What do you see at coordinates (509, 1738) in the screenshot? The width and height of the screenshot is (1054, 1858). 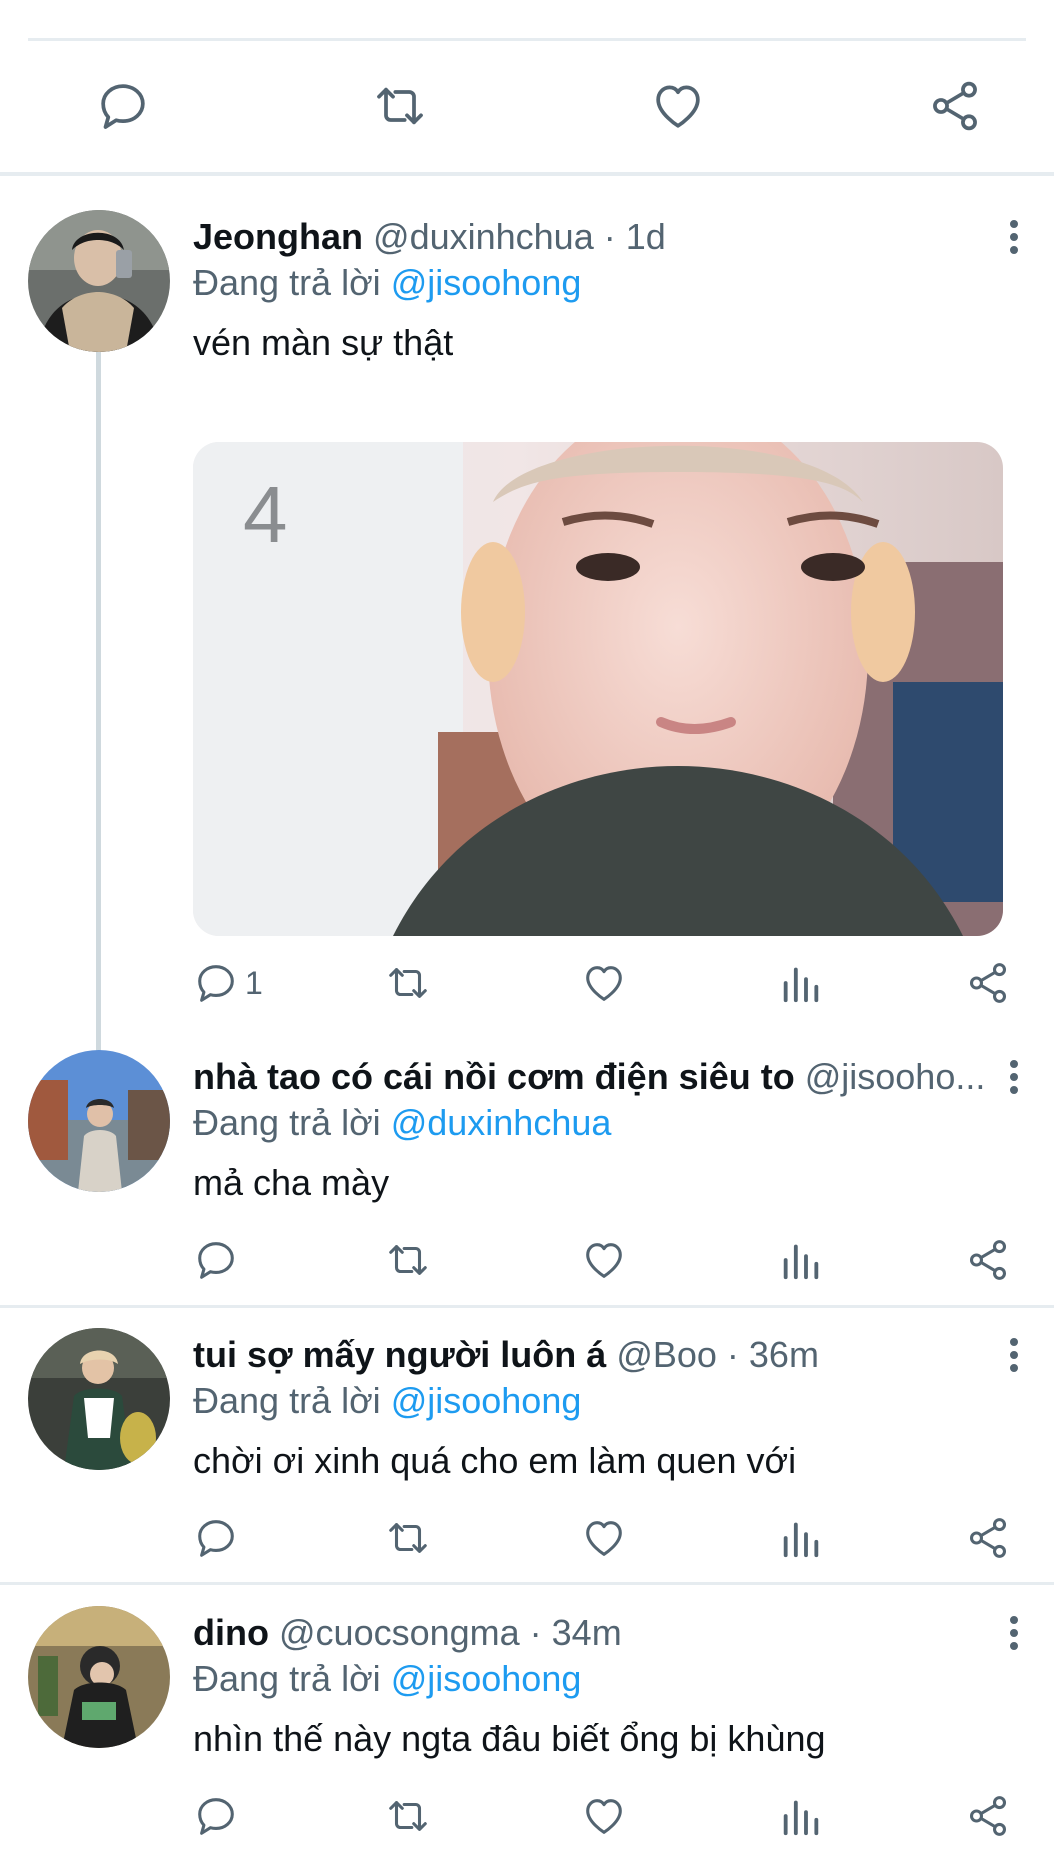 I see `tweet-text: nhìn thế này ngta đâu biết ổng bị khùng` at bounding box center [509, 1738].